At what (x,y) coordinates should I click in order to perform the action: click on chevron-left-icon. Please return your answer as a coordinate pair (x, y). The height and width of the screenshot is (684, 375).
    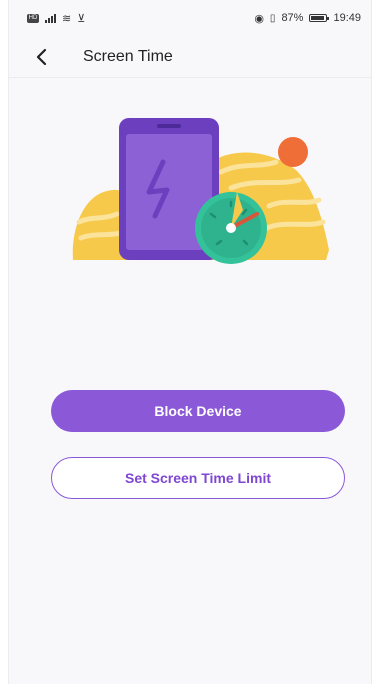
    Looking at the image, I should click on (41, 56).